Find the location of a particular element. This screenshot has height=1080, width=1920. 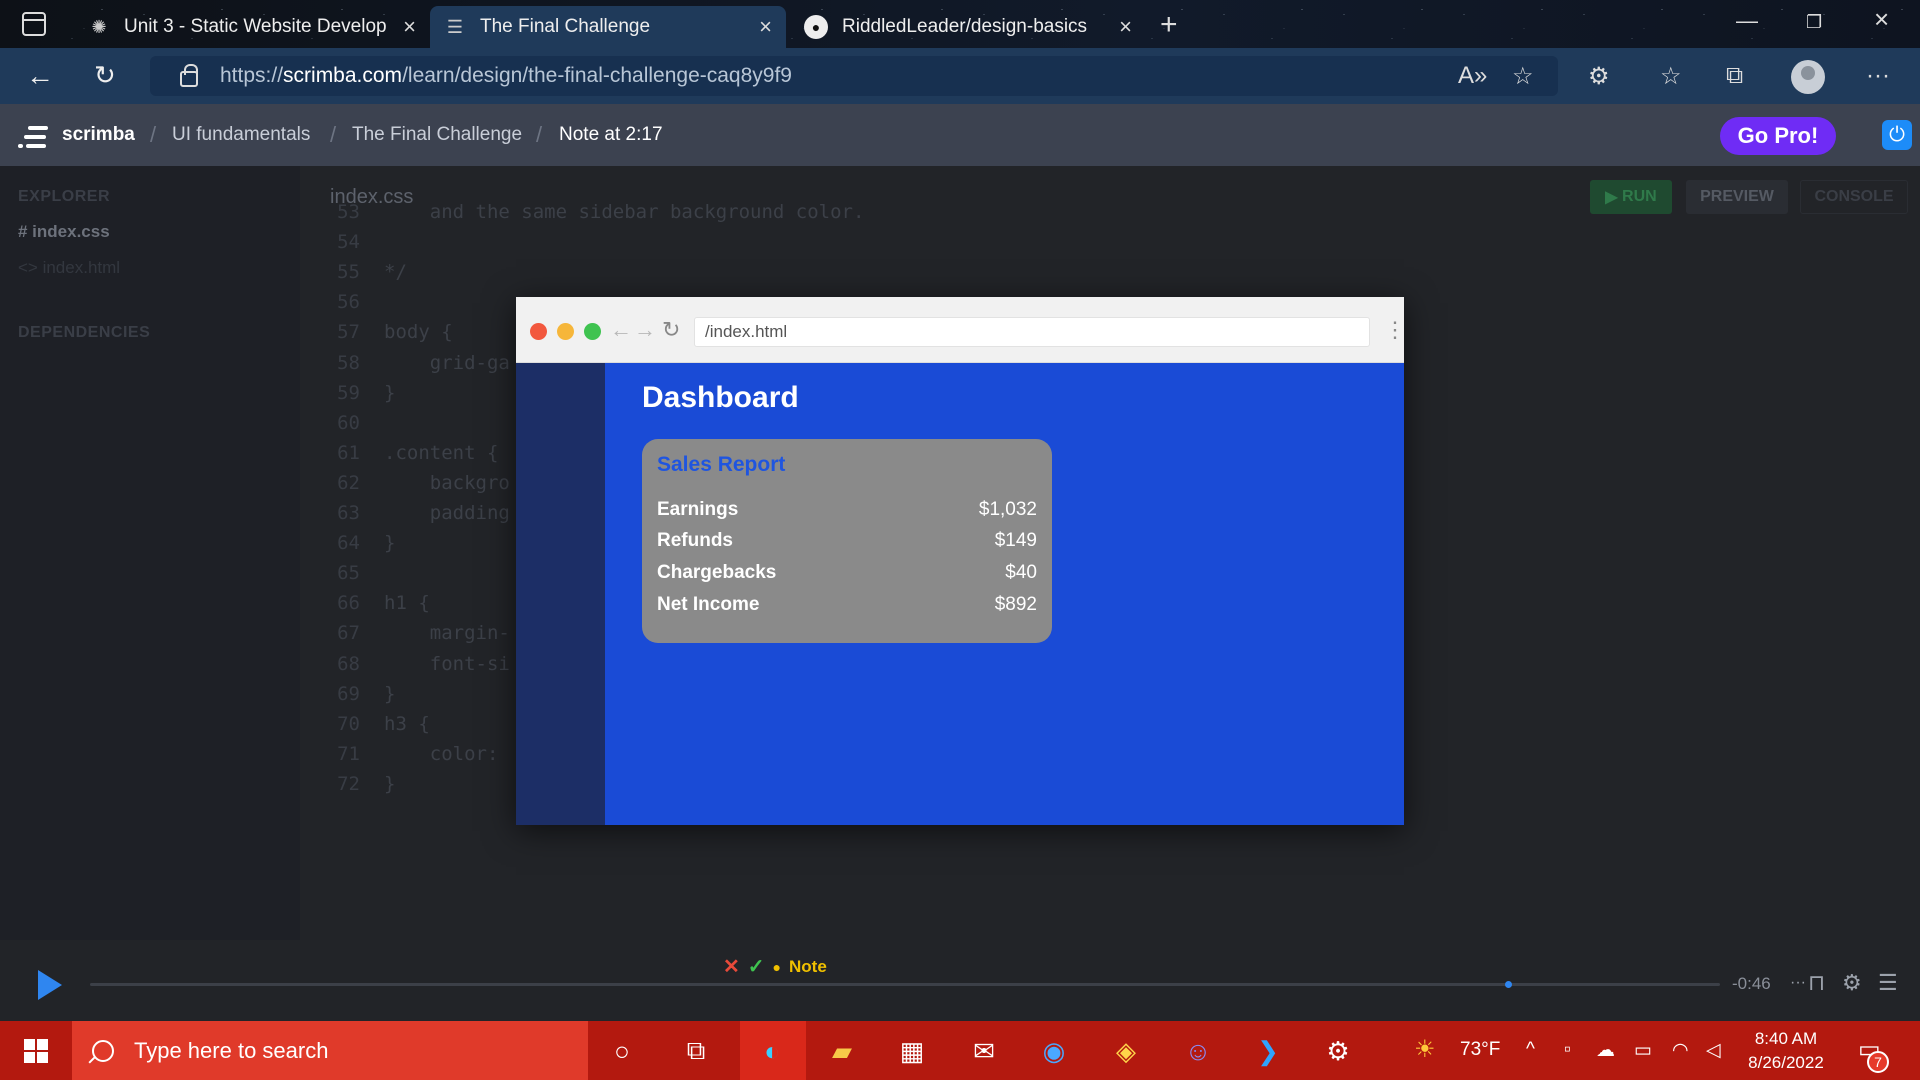

mail-icon: ✉ is located at coordinates (984, 1051).